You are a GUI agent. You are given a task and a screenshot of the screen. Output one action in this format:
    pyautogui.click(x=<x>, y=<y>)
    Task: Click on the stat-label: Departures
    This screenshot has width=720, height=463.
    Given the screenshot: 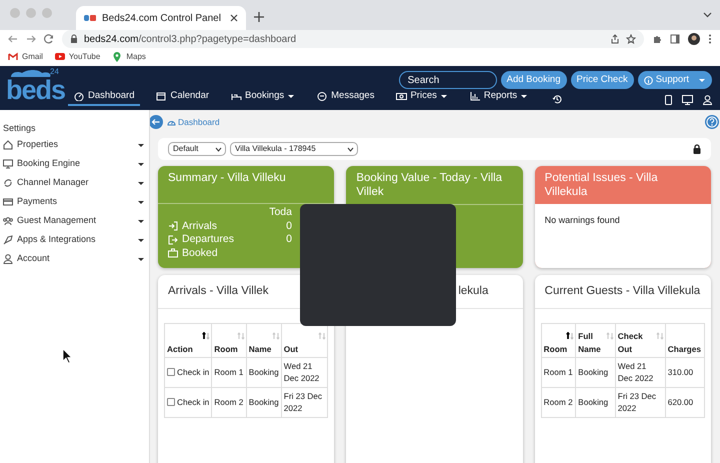 What is the action you would take?
    pyautogui.click(x=208, y=239)
    